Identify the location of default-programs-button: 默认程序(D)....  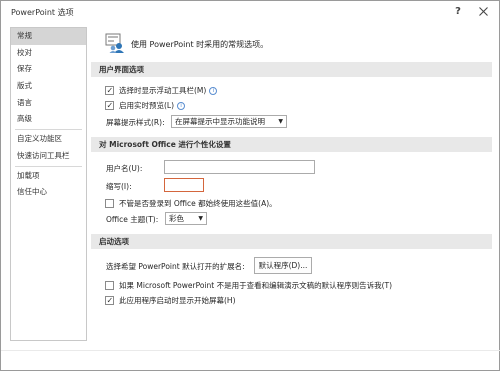
(283, 265).